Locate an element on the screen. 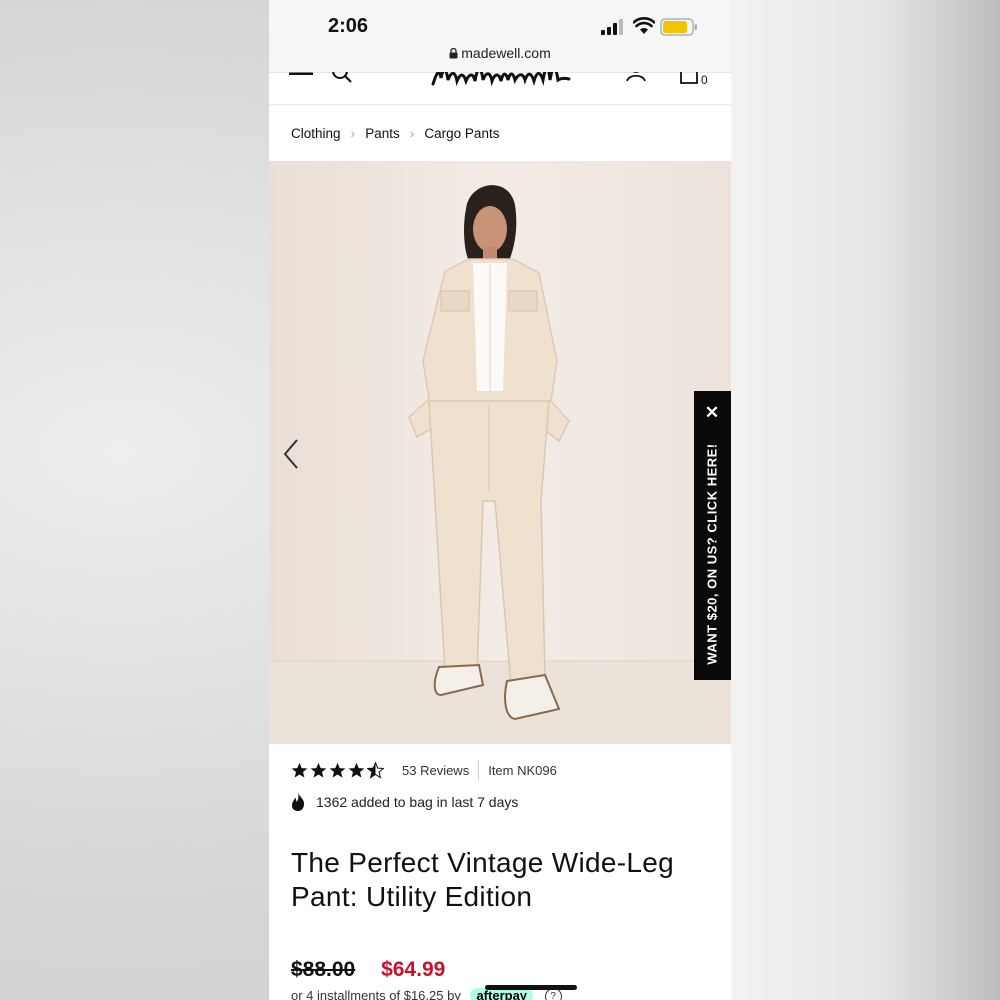  item-number: Item NK096 is located at coordinates (522, 770).